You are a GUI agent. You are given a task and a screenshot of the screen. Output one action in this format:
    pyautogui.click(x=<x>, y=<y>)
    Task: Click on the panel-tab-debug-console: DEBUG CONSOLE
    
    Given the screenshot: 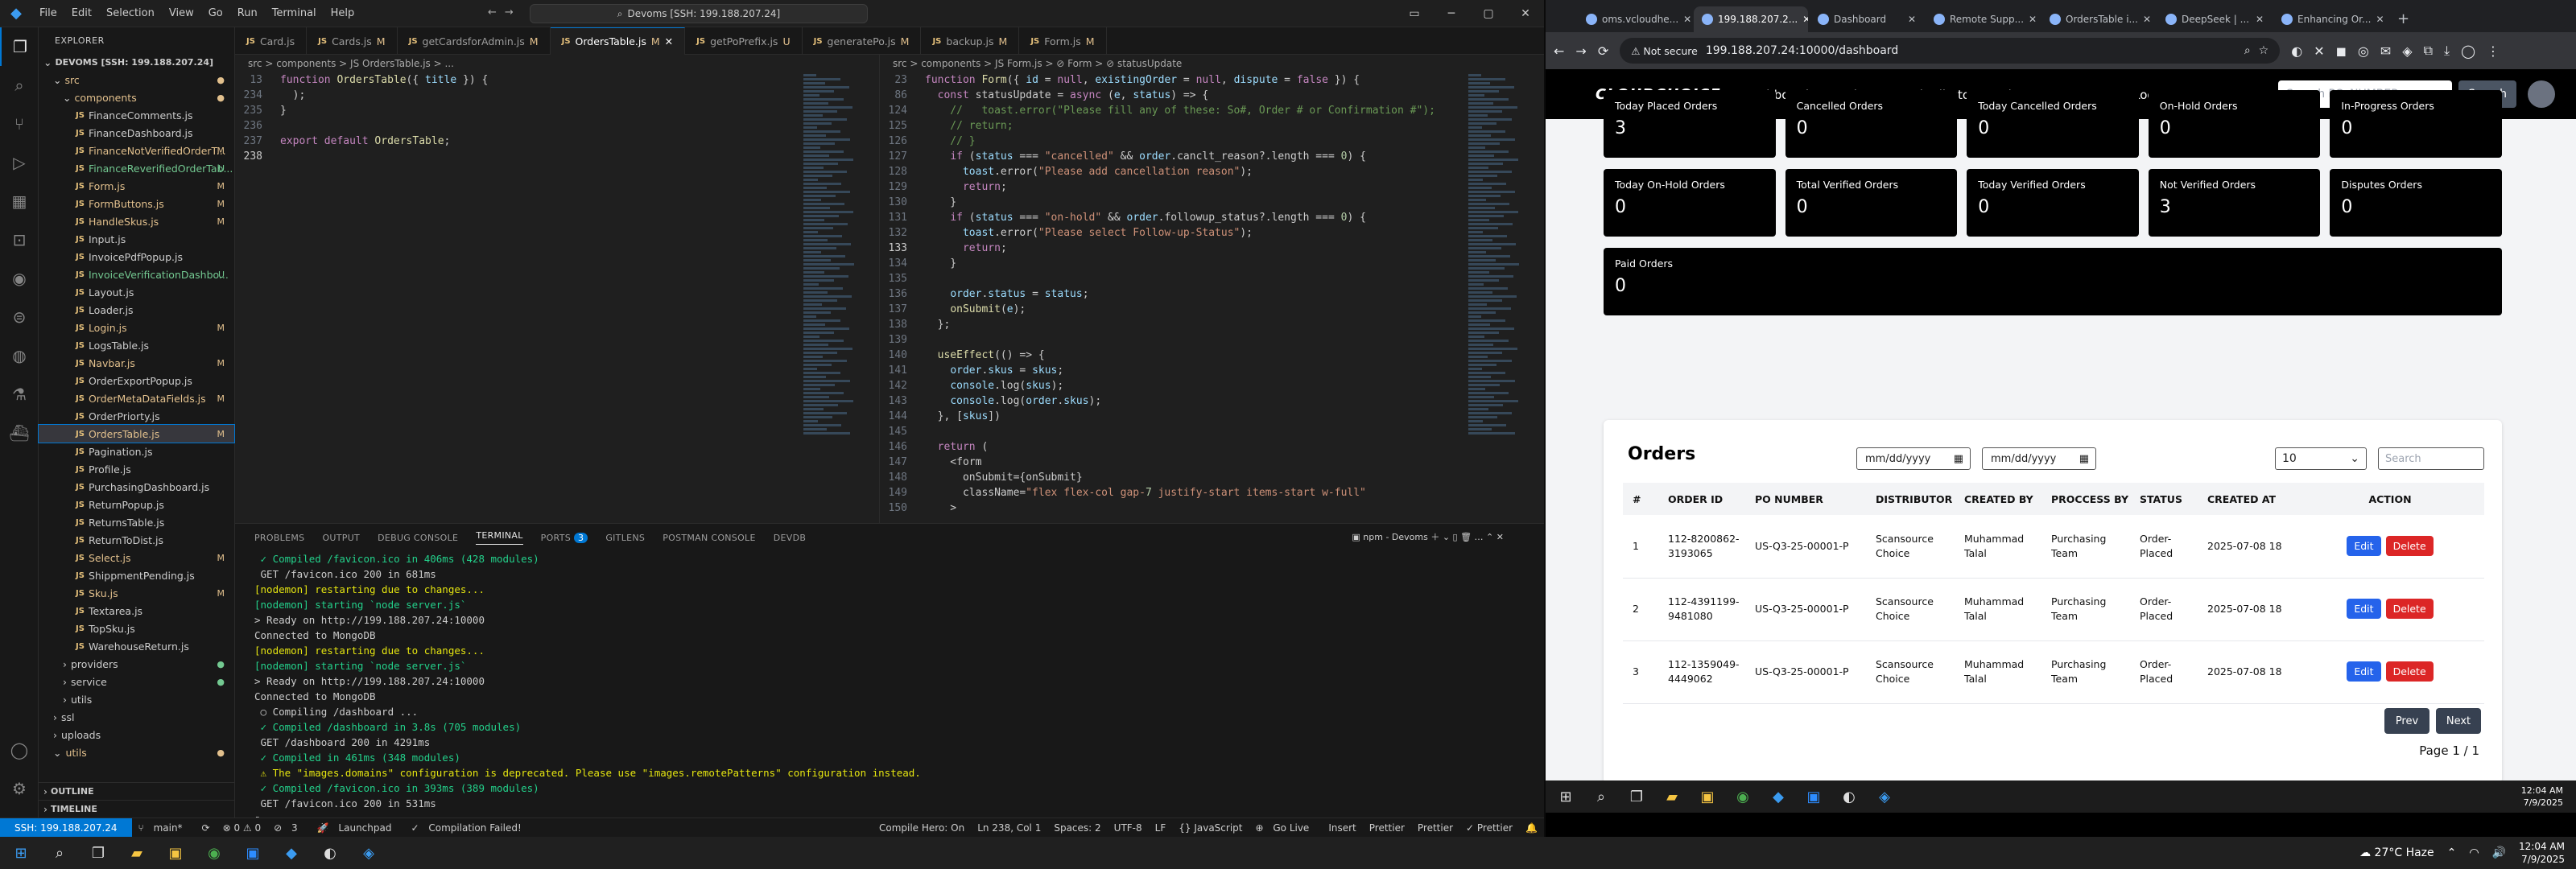 What is the action you would take?
    pyautogui.click(x=418, y=538)
    